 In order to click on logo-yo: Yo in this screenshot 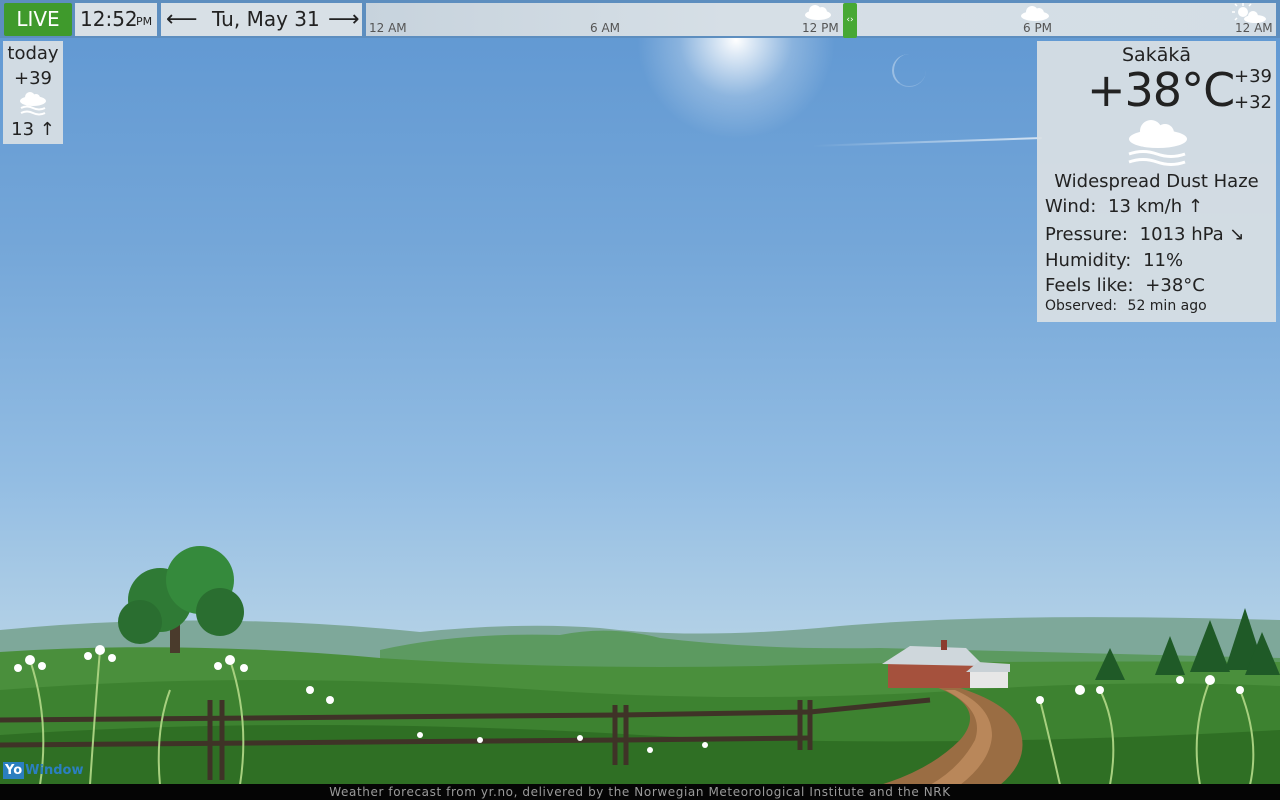, I will do `click(14, 770)`.